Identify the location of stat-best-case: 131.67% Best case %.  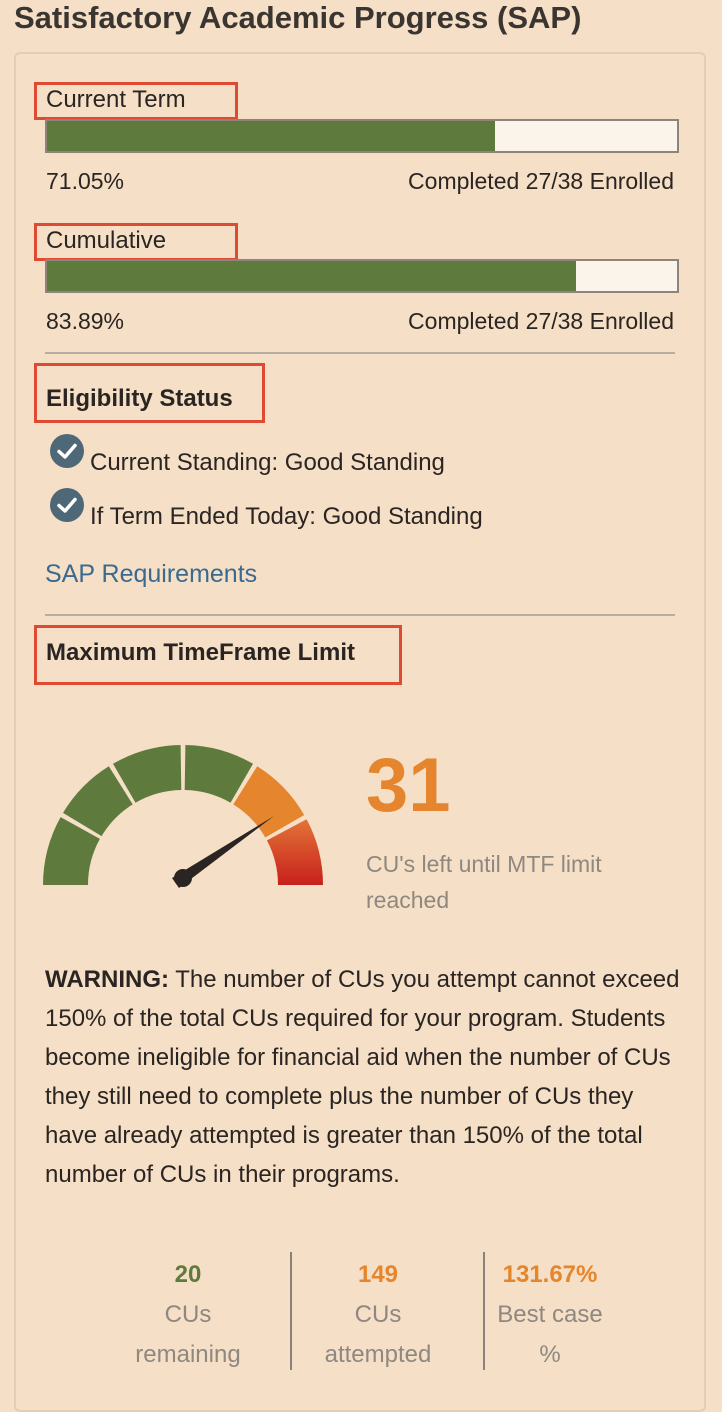
(550, 1315).